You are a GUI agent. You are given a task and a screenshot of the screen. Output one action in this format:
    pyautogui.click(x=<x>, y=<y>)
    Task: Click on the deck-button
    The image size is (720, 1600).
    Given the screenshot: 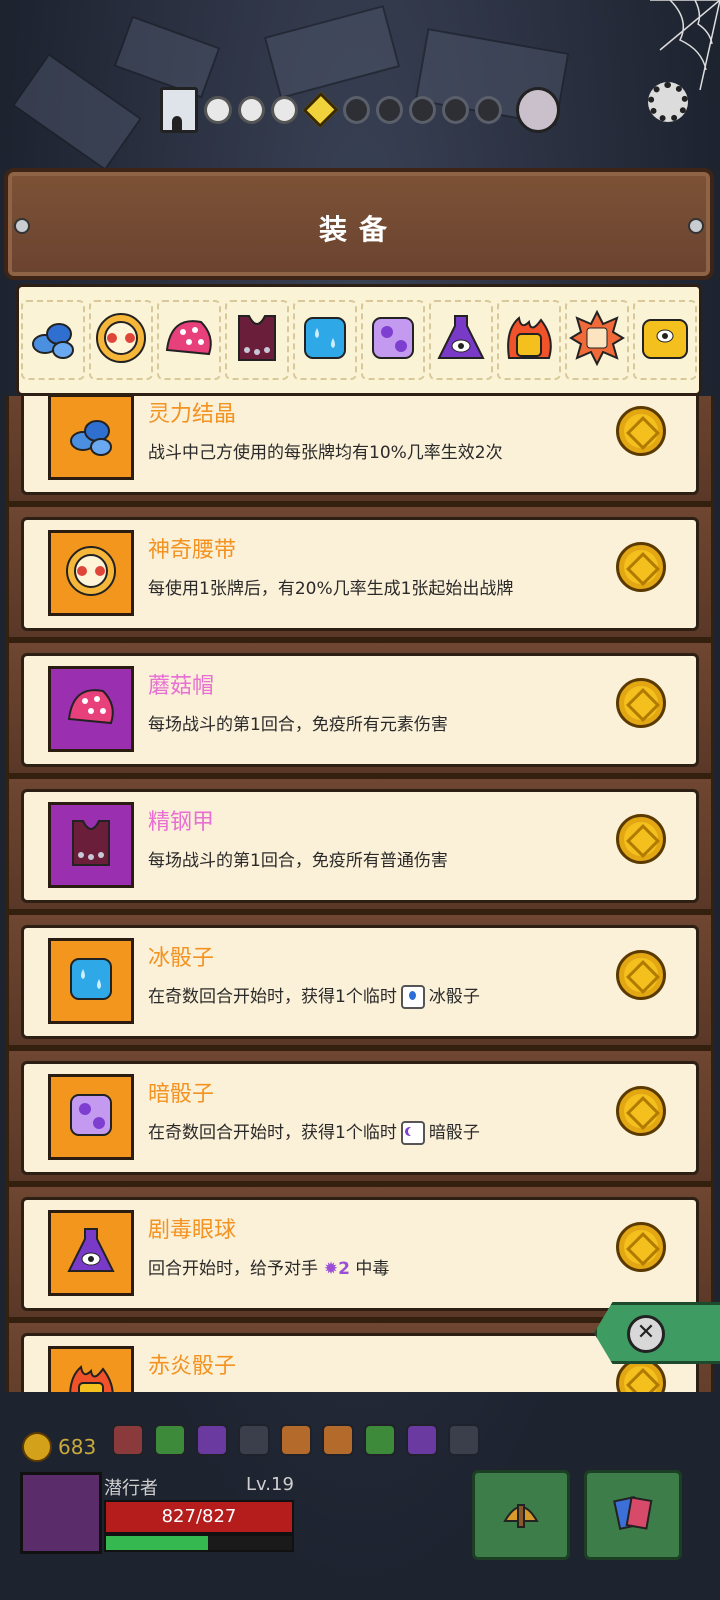 What is the action you would take?
    pyautogui.click(x=633, y=1515)
    